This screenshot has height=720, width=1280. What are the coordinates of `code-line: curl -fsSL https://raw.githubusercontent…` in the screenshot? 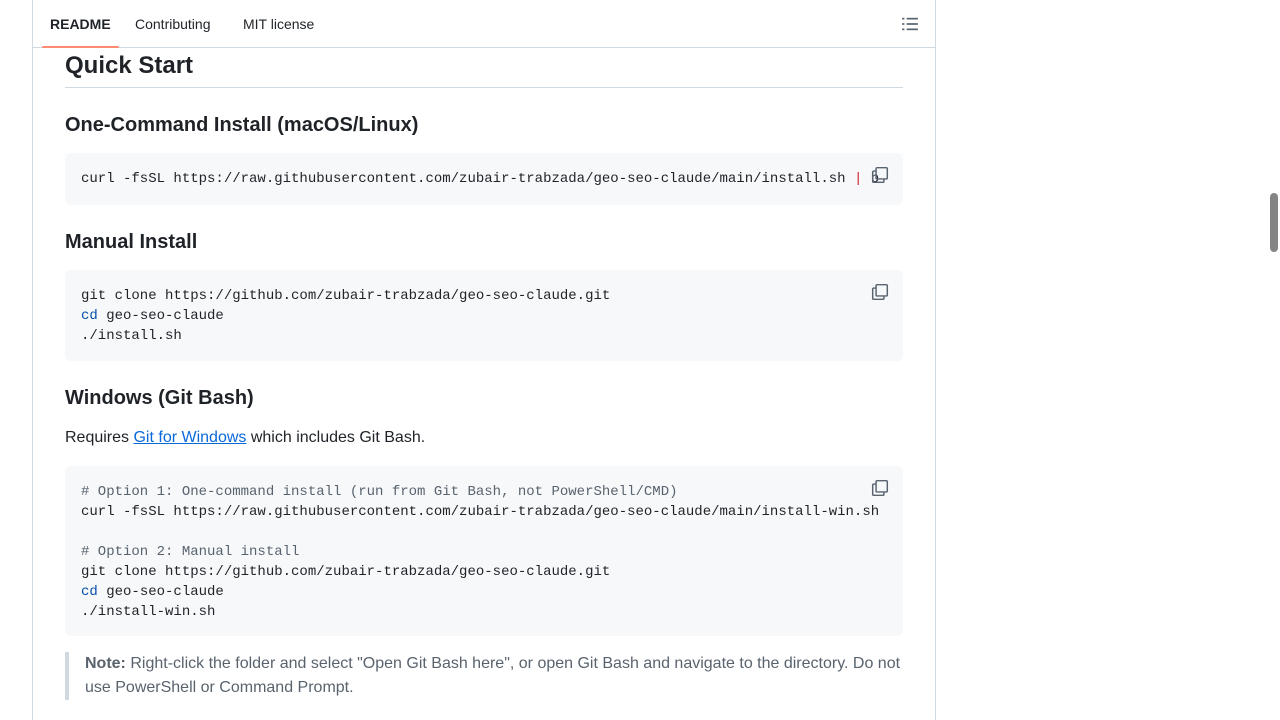 It's located at (480, 512).